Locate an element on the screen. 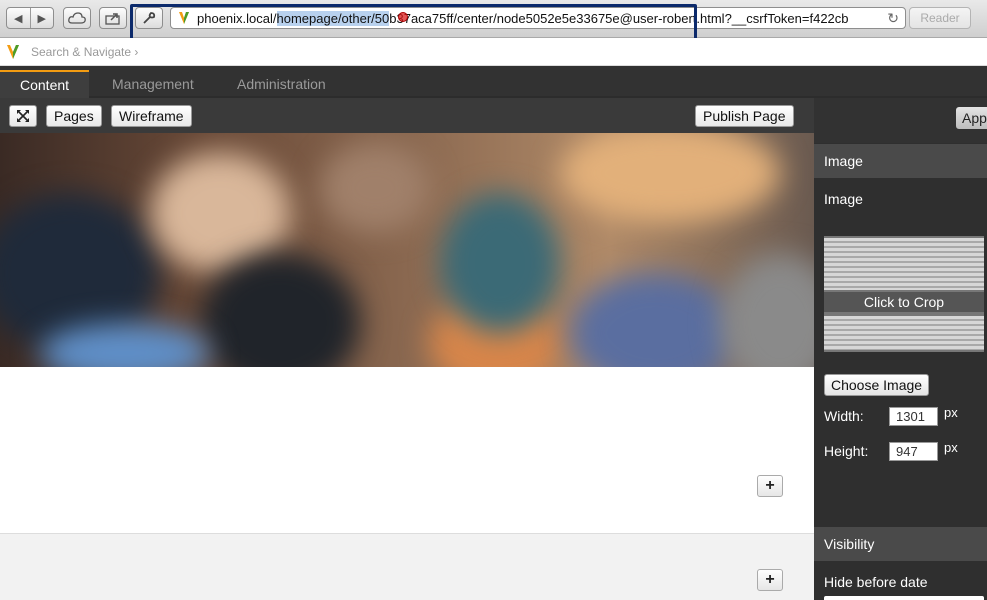 The height and width of the screenshot is (600, 987). module-tabs: Content Management Administration is located at coordinates (493, 82).